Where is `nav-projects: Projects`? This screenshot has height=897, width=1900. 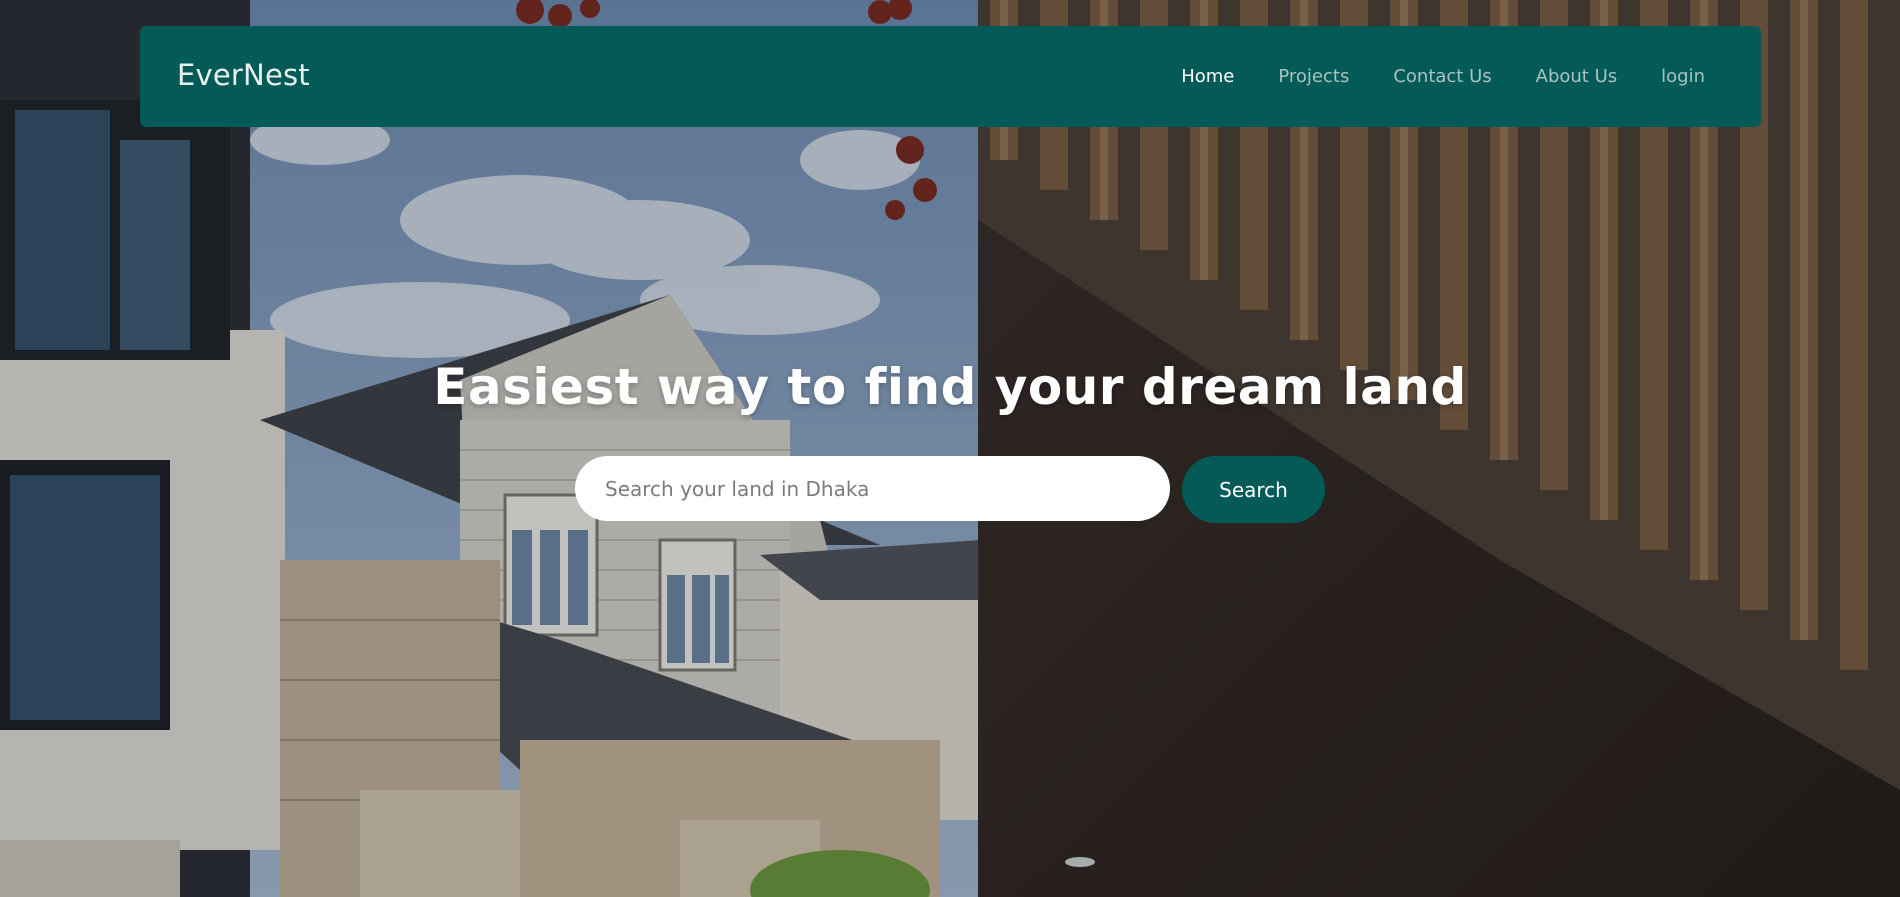 nav-projects: Projects is located at coordinates (1313, 76).